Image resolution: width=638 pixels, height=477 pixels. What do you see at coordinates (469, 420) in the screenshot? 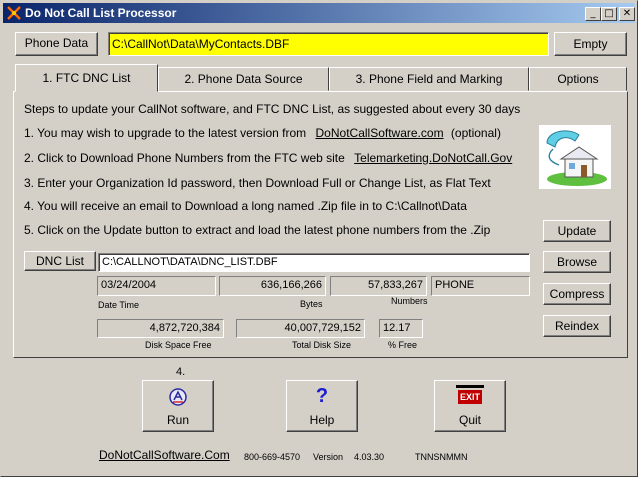
I see `quit-label: Quit` at bounding box center [469, 420].